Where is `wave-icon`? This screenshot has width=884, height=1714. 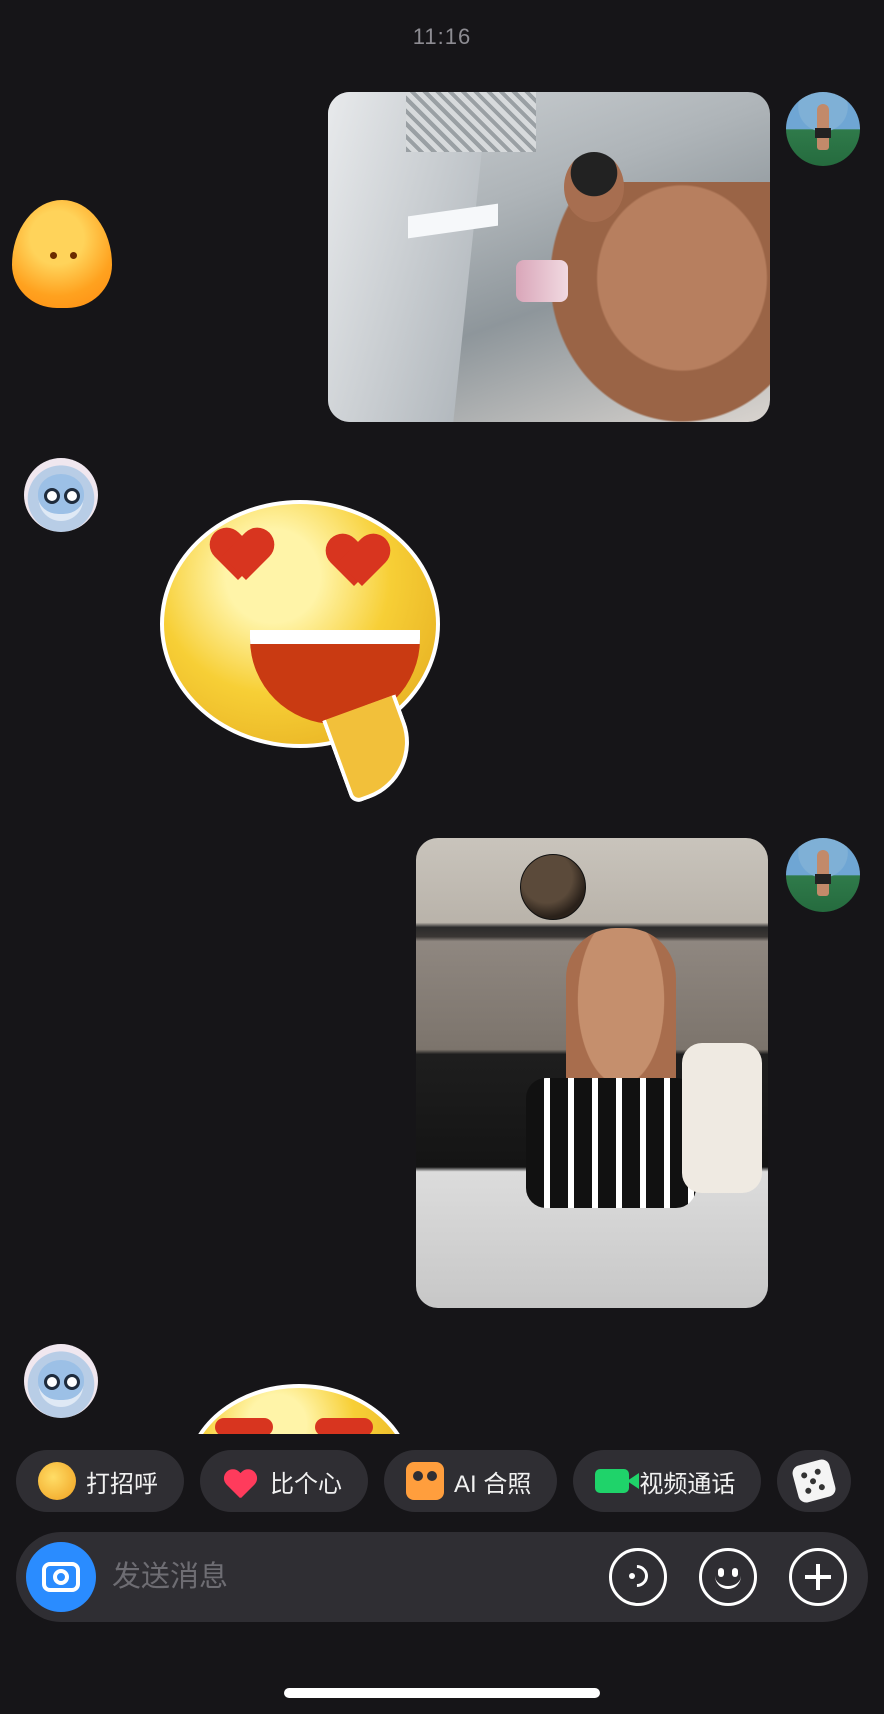
wave-icon is located at coordinates (57, 1481).